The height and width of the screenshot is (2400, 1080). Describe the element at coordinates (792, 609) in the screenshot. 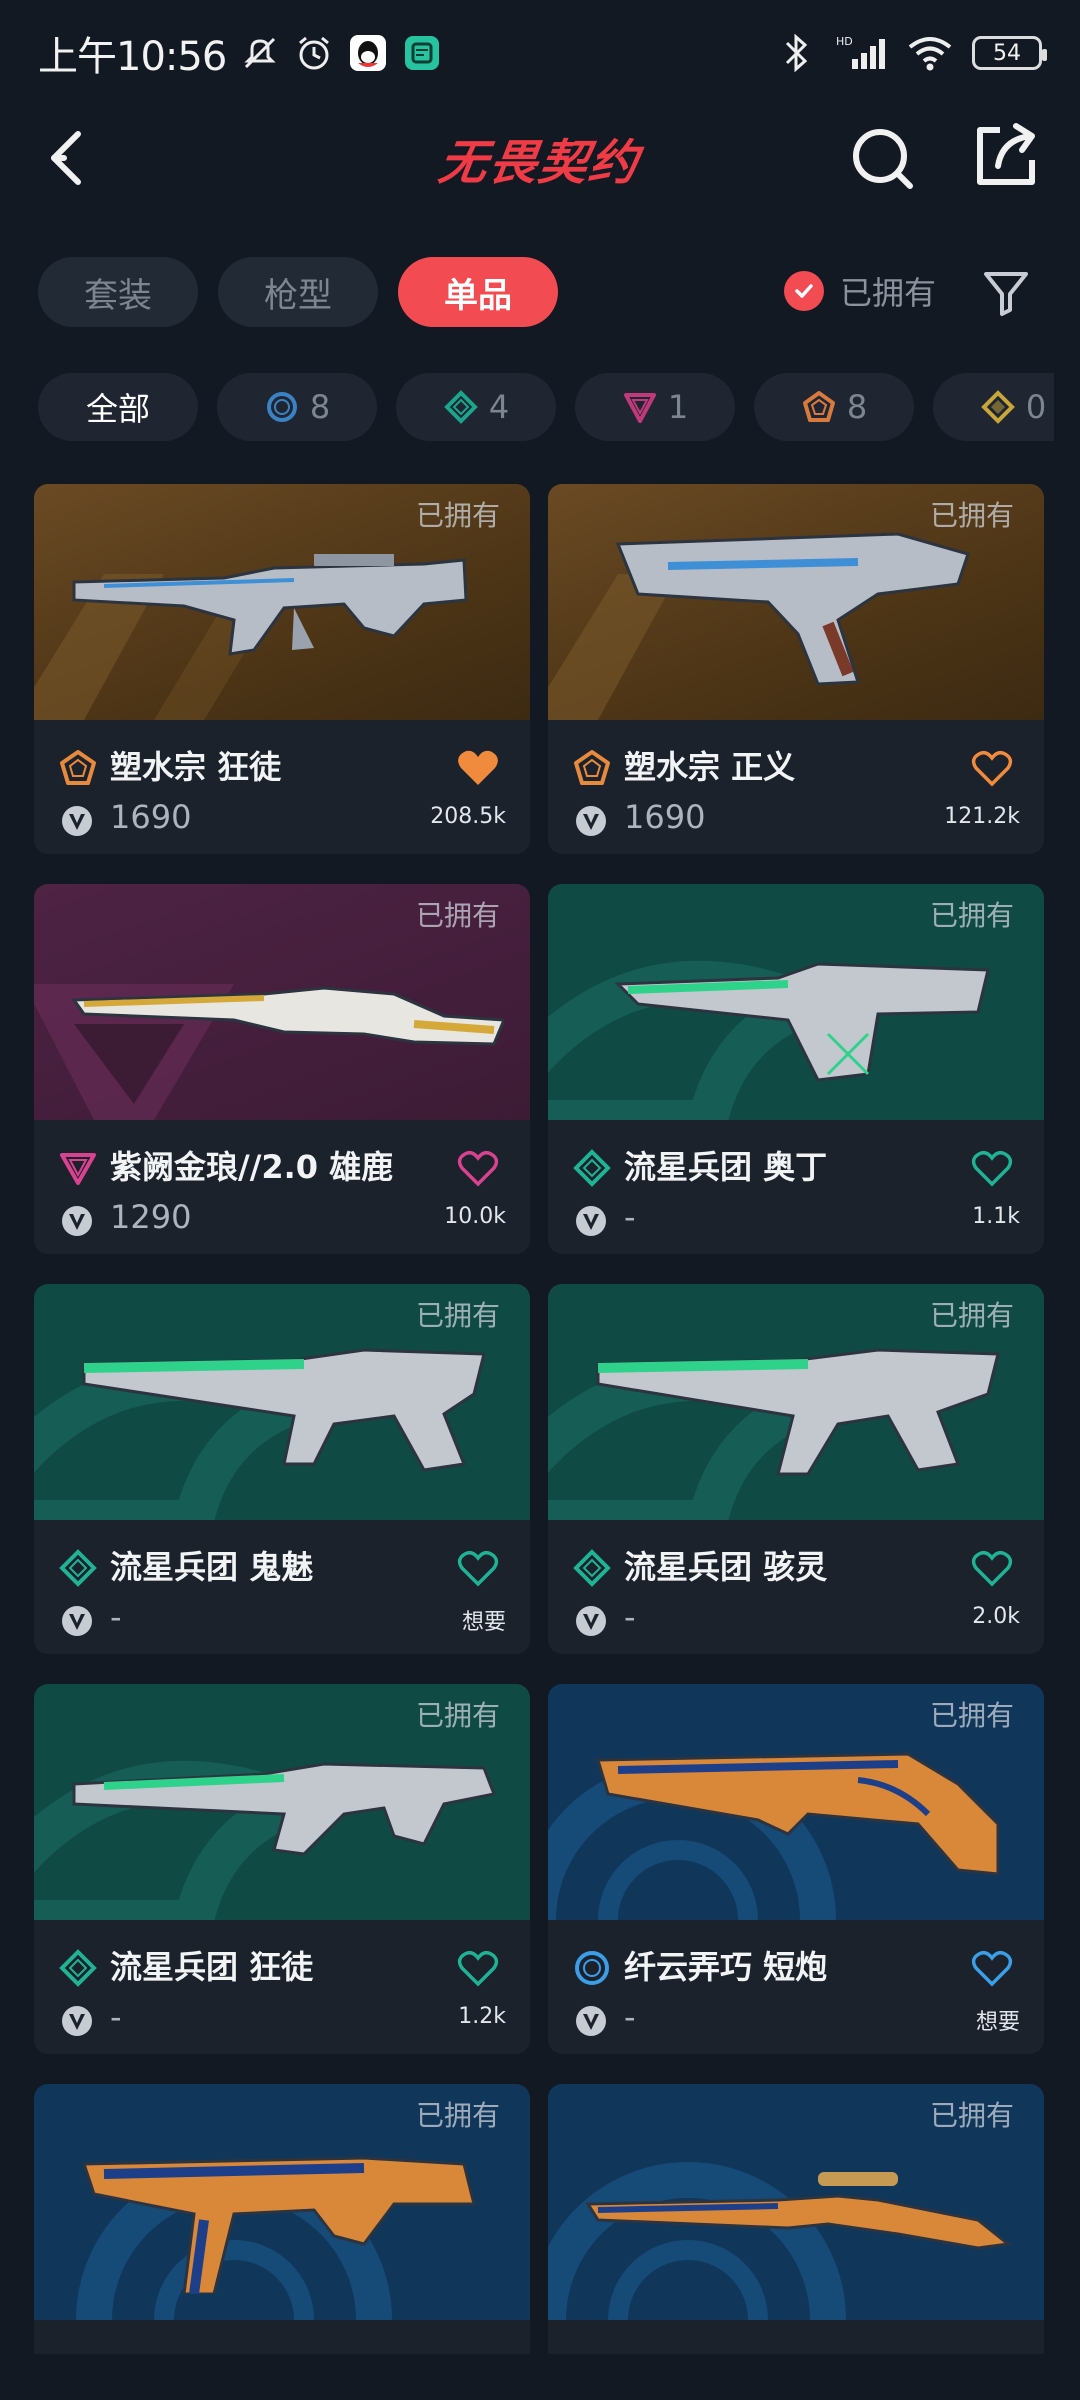

I see `pistol-image` at that location.